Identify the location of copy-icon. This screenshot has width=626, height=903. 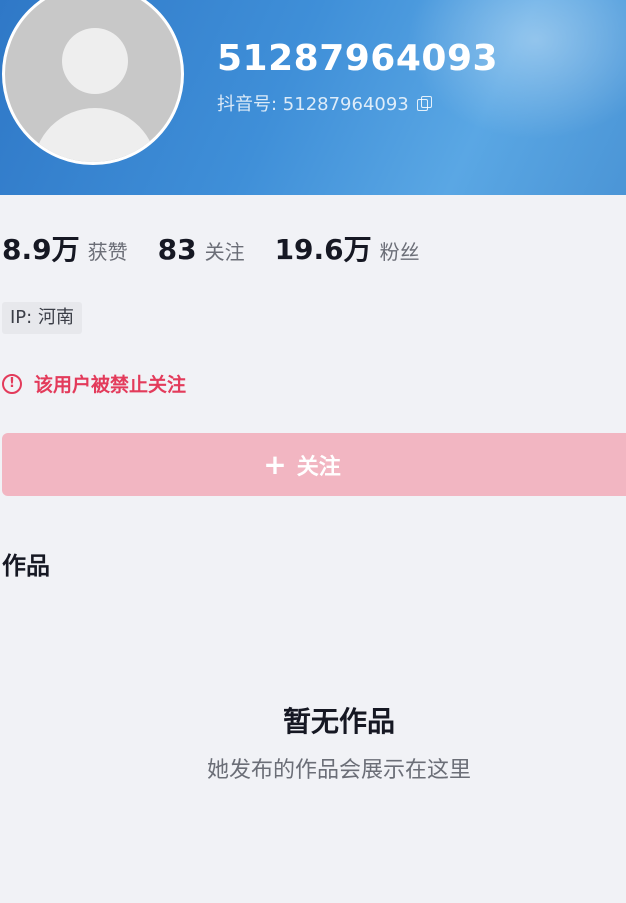
(424, 103).